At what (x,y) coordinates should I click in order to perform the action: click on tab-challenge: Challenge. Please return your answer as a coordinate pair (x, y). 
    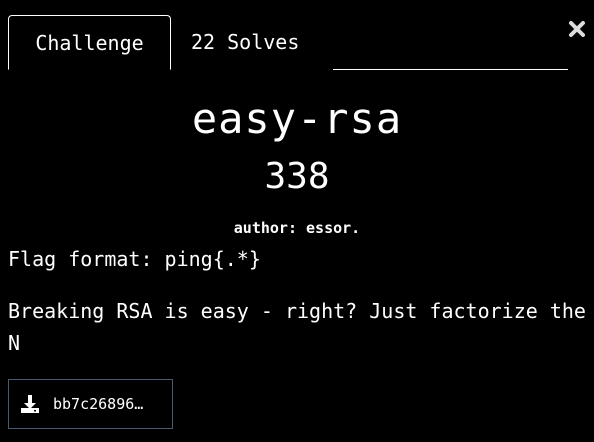
    Looking at the image, I should click on (89, 42).